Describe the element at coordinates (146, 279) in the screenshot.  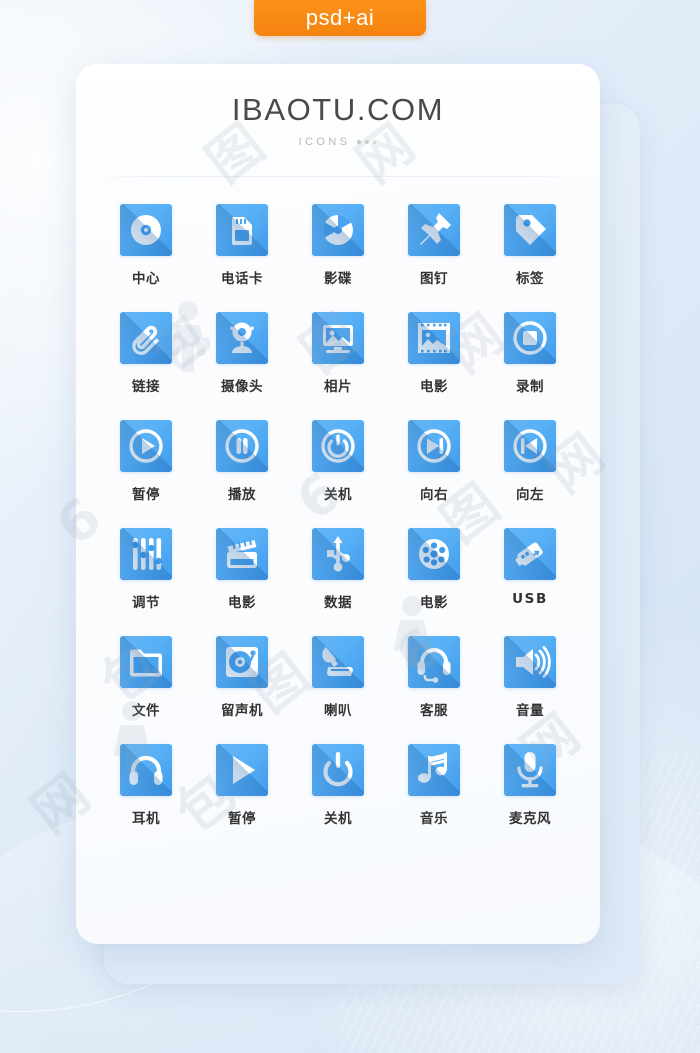
I see `icon-label: 中心` at that location.